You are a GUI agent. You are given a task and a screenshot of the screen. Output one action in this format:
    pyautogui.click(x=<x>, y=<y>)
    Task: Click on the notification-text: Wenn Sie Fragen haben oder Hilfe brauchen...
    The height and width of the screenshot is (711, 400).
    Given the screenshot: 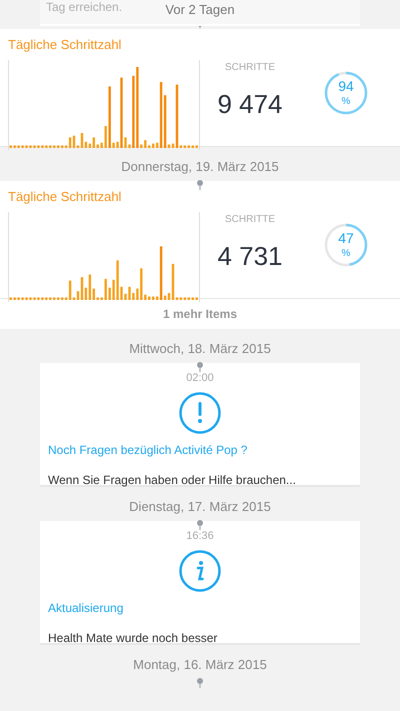 What is the action you would take?
    pyautogui.click(x=172, y=480)
    